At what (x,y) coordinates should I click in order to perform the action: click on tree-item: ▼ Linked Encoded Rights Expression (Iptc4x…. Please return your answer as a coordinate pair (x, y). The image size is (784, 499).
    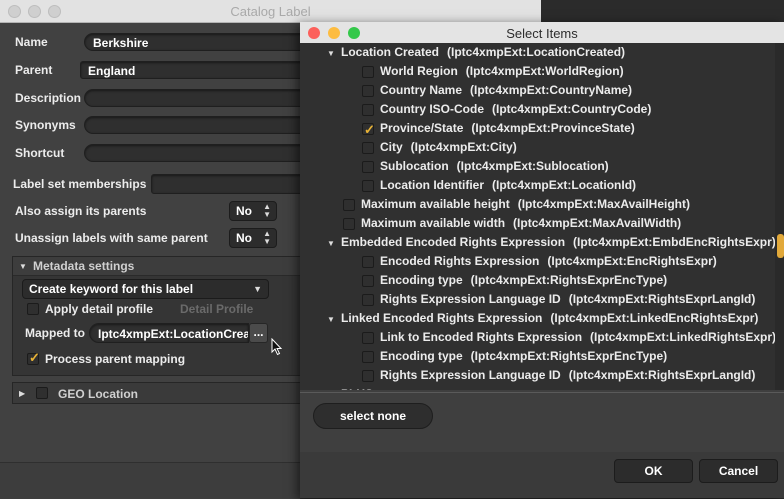
    Looking at the image, I should click on (537, 318).